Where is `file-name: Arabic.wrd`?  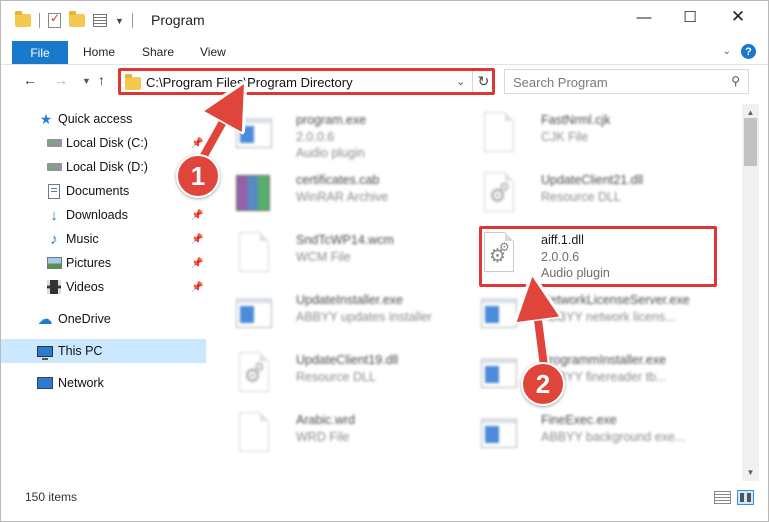 file-name: Arabic.wrd is located at coordinates (326, 420).